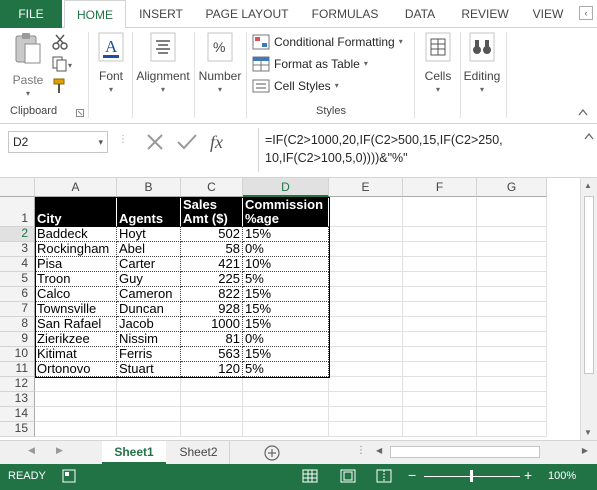  I want to click on scroll-up-icon: ▲, so click(588, 185).